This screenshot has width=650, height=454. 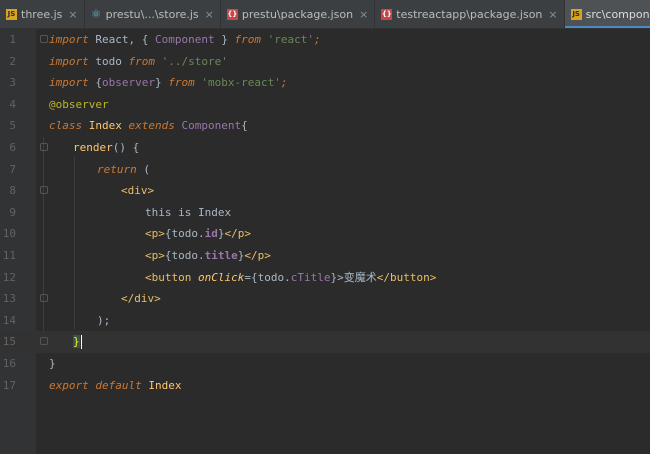 What do you see at coordinates (9, 320) in the screenshot?
I see `line-number: 14` at bounding box center [9, 320].